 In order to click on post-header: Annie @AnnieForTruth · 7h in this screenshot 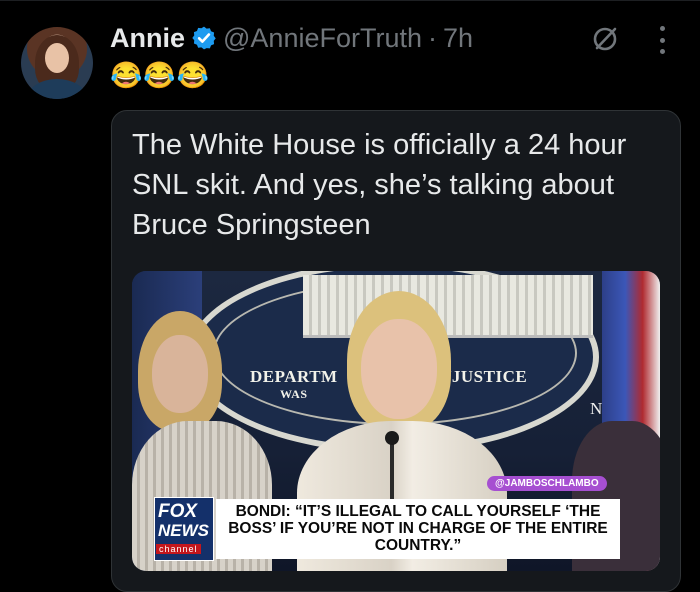, I will do `click(291, 38)`.